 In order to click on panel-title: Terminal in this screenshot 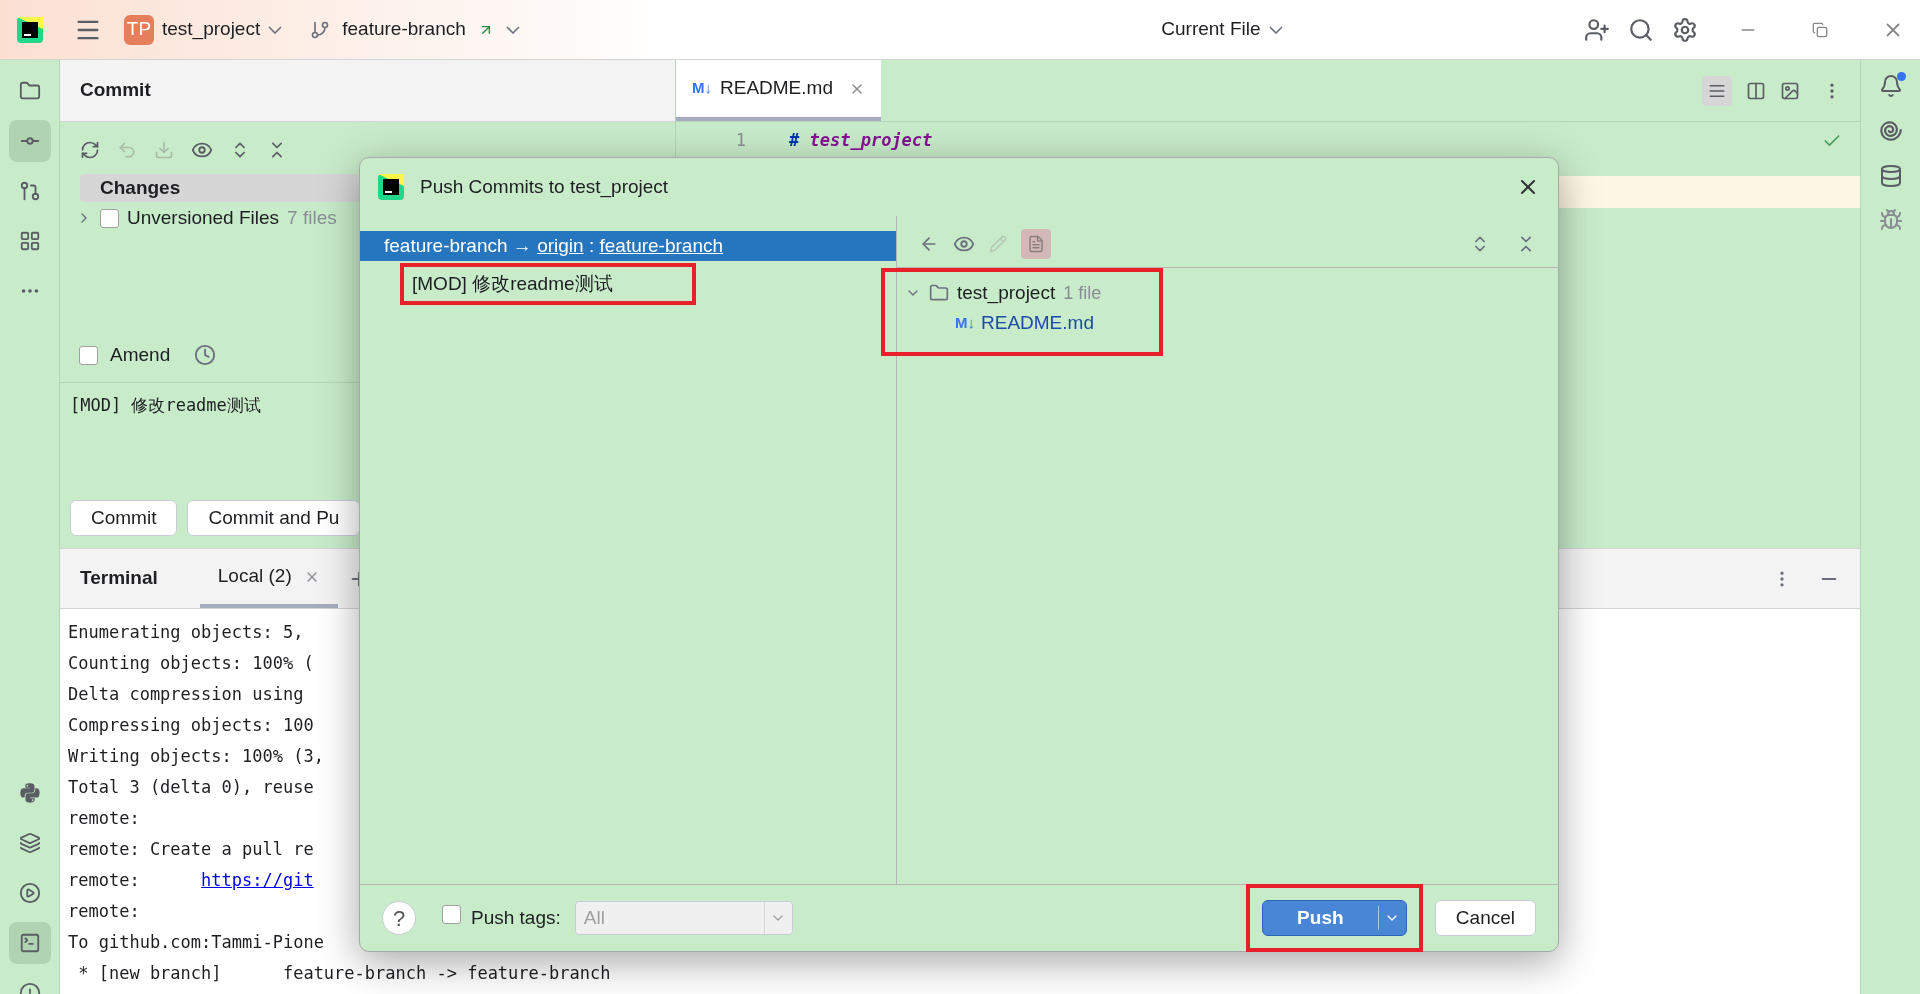, I will do `click(119, 578)`.